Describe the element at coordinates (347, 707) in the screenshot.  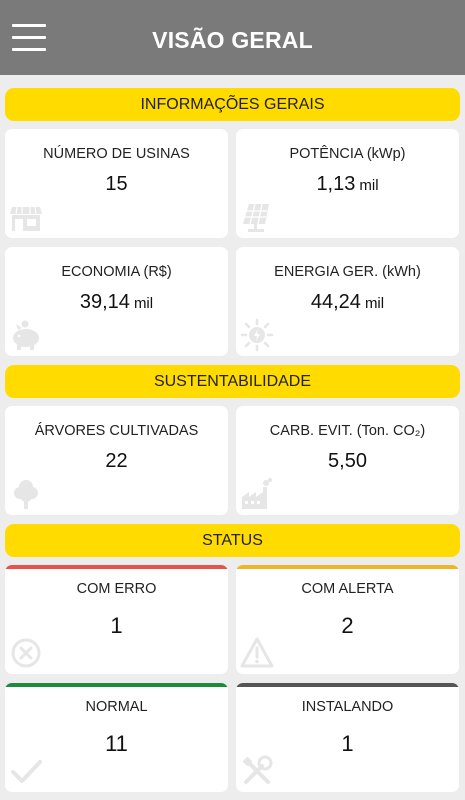
I see `card-label: INSTALANDO` at that location.